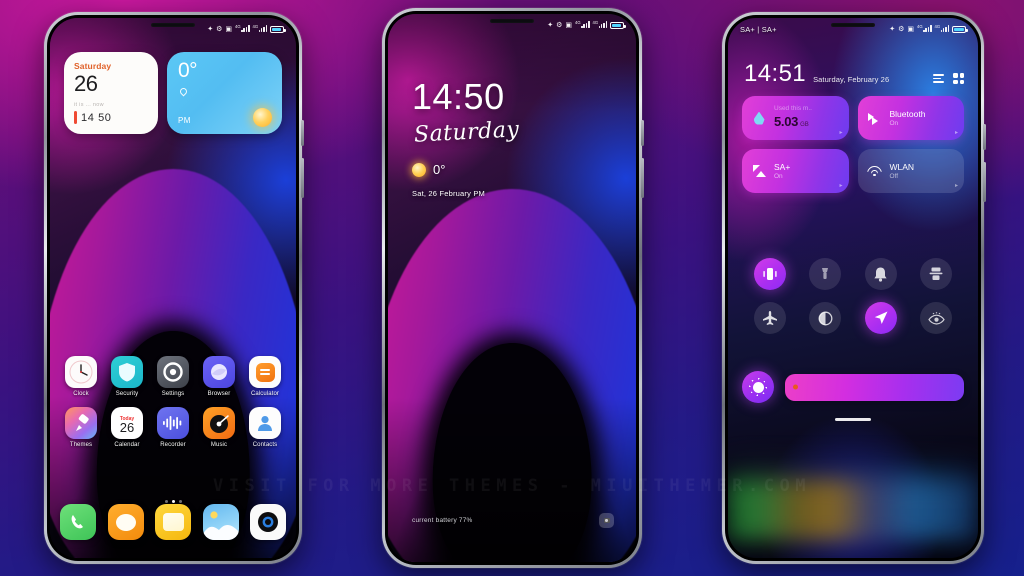 This screenshot has height=576, width=1024. I want to click on app-calendar: Today 26 Calendar, so click(127, 427).